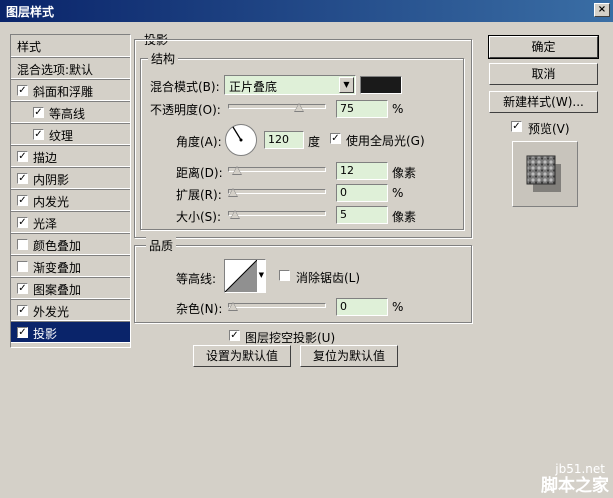  I want to click on blend-options-item: 混合选项:默认, so click(70, 68).